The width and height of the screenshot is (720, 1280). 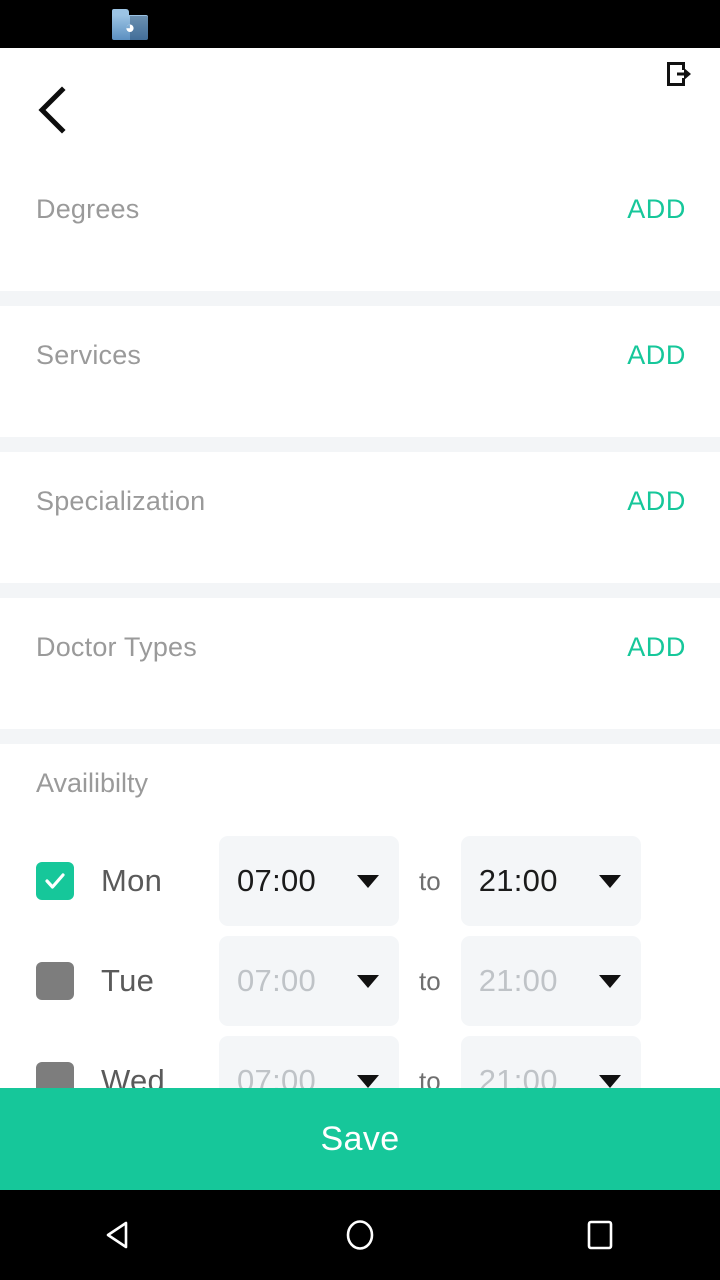 I want to click on start-time-select-mon: 07:00, so click(x=309, y=881).